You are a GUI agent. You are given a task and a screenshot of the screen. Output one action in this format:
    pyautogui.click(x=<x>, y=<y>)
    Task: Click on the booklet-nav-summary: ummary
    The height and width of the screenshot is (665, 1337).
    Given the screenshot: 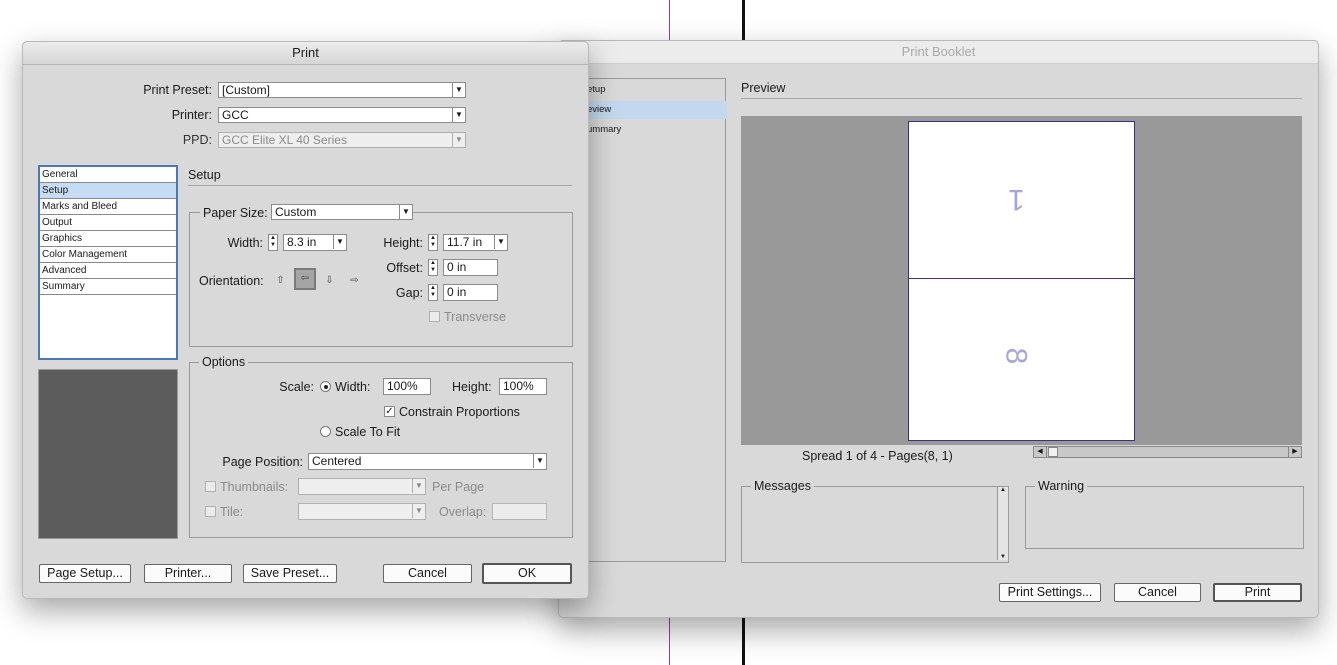 What is the action you would take?
    pyautogui.click(x=657, y=130)
    